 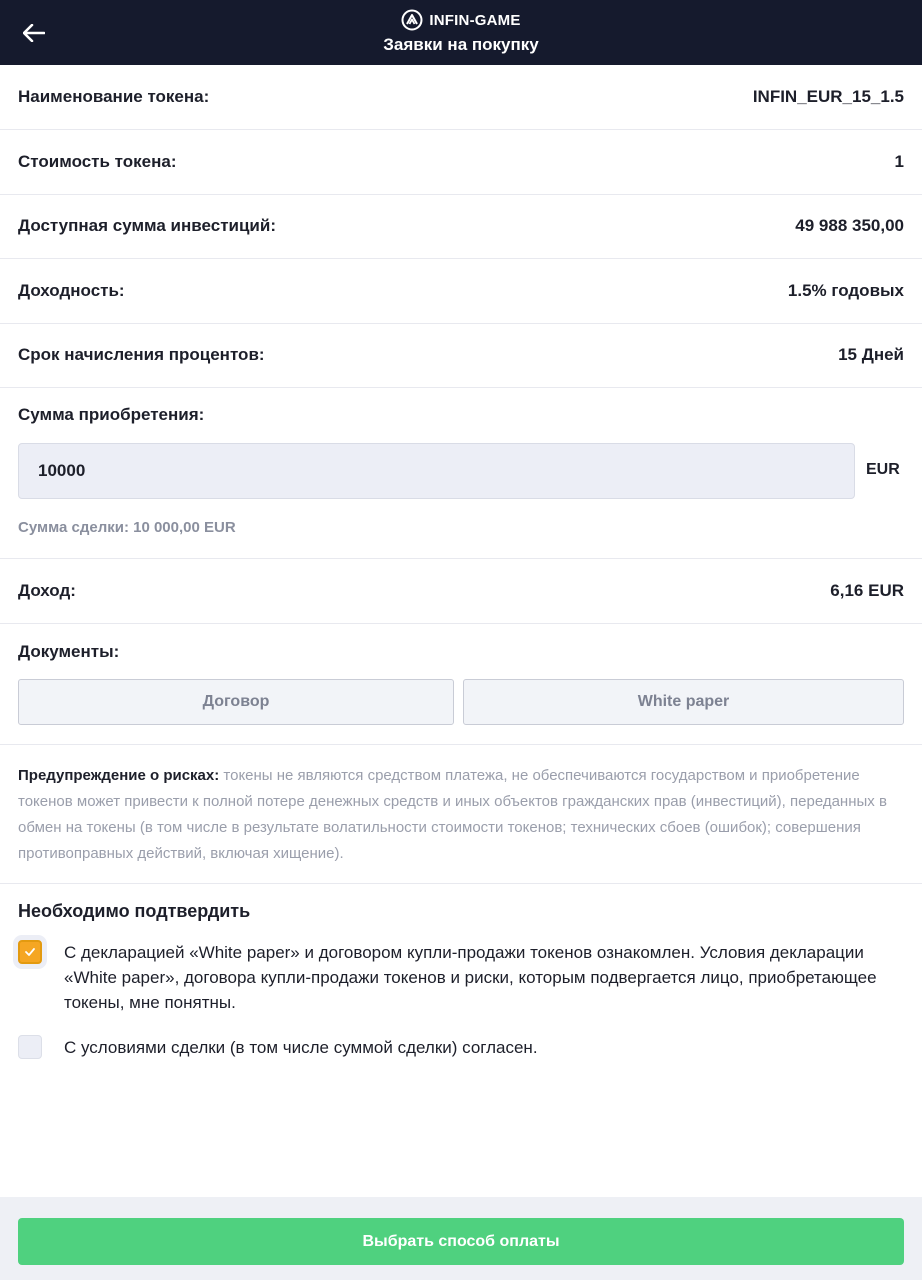 What do you see at coordinates (111, 414) in the screenshot?
I see `purchase-amount-label: Сумма приобретения:` at bounding box center [111, 414].